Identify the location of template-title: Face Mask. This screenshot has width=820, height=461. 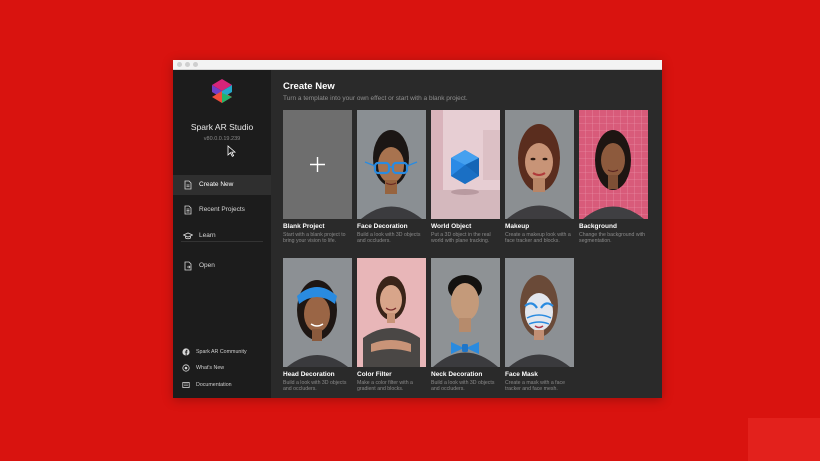
(521, 374).